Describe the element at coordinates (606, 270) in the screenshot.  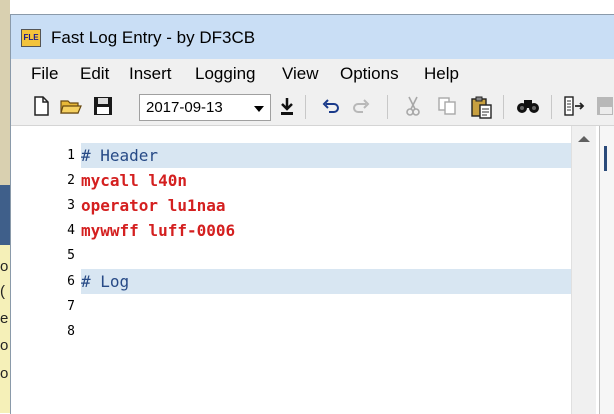
I see `side-panel` at that location.